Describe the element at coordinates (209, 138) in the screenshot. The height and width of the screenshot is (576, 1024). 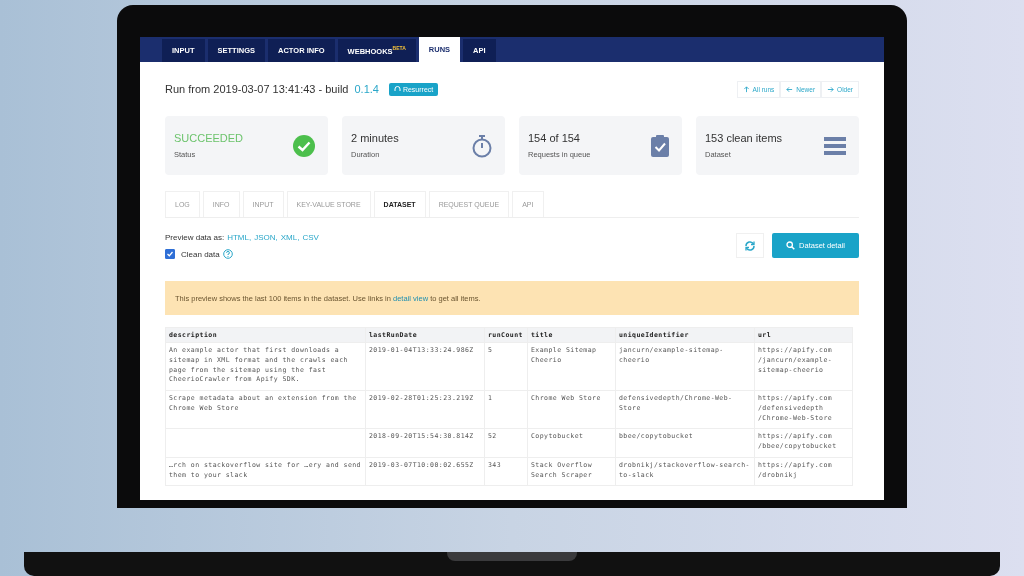
I see `stat-value: SUCCEEDED` at that location.